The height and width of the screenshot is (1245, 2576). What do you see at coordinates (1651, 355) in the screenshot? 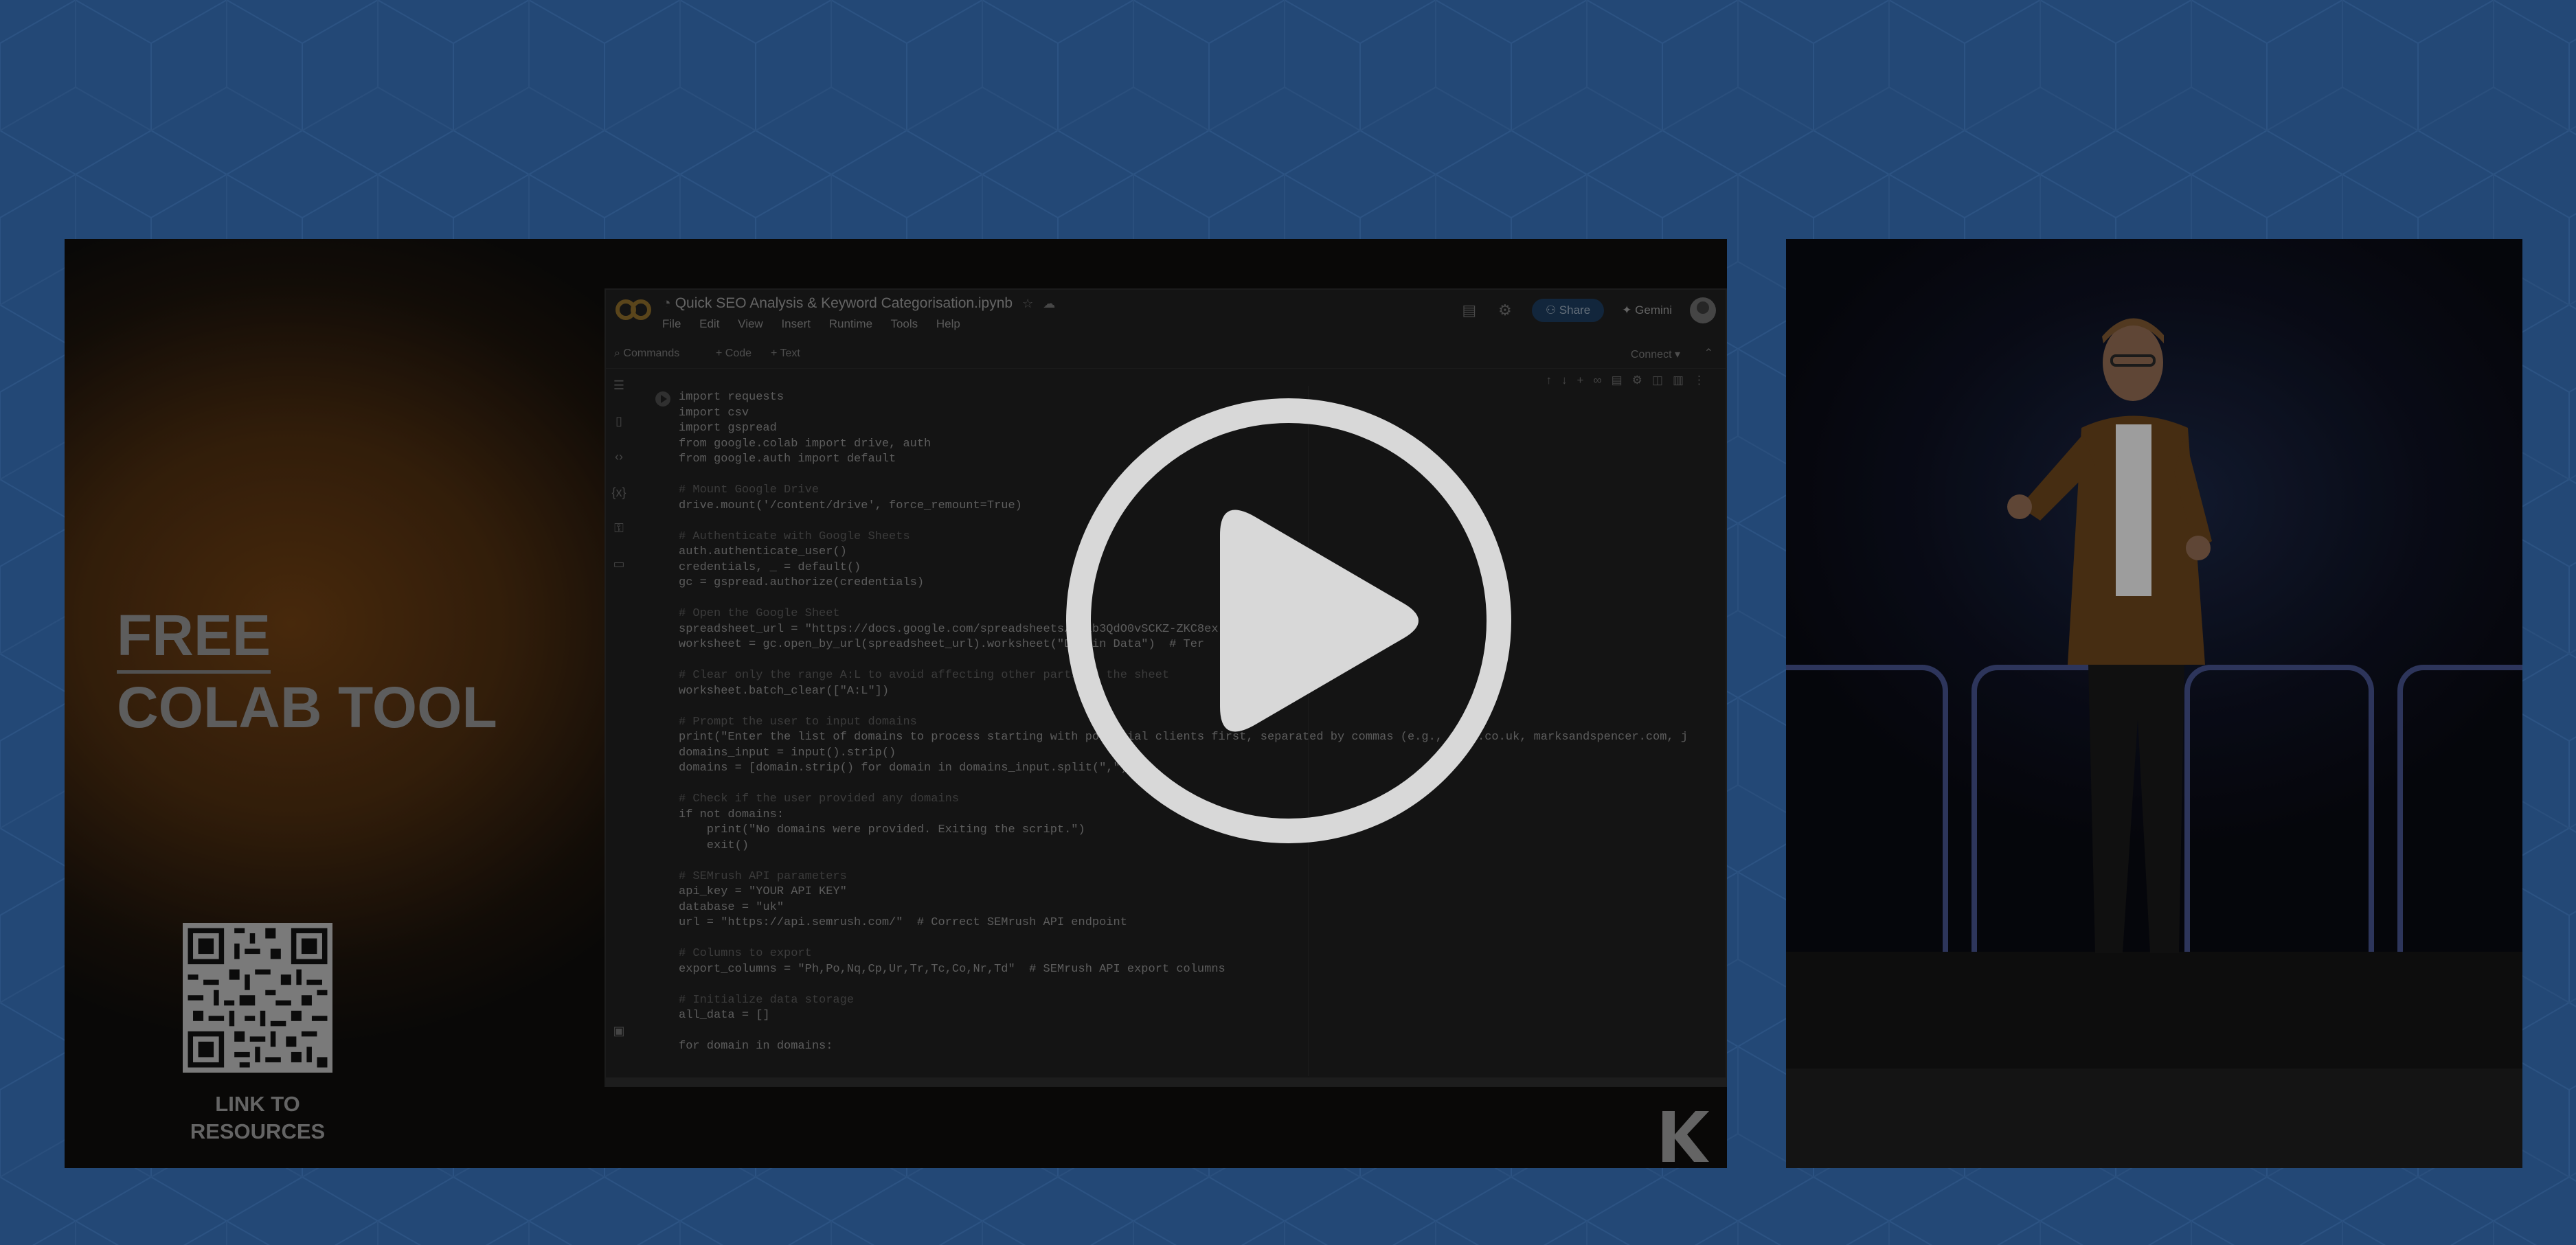
I see `connect-label: Connect` at bounding box center [1651, 355].